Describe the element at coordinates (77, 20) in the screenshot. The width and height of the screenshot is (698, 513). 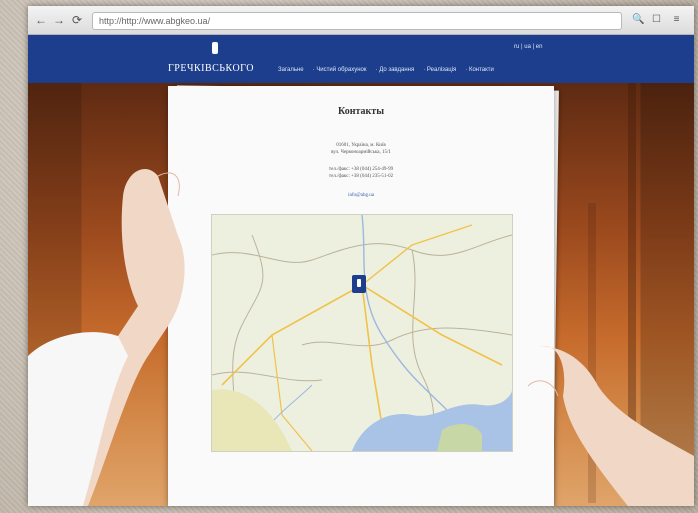
I see `reload-icon: ⟳` at that location.